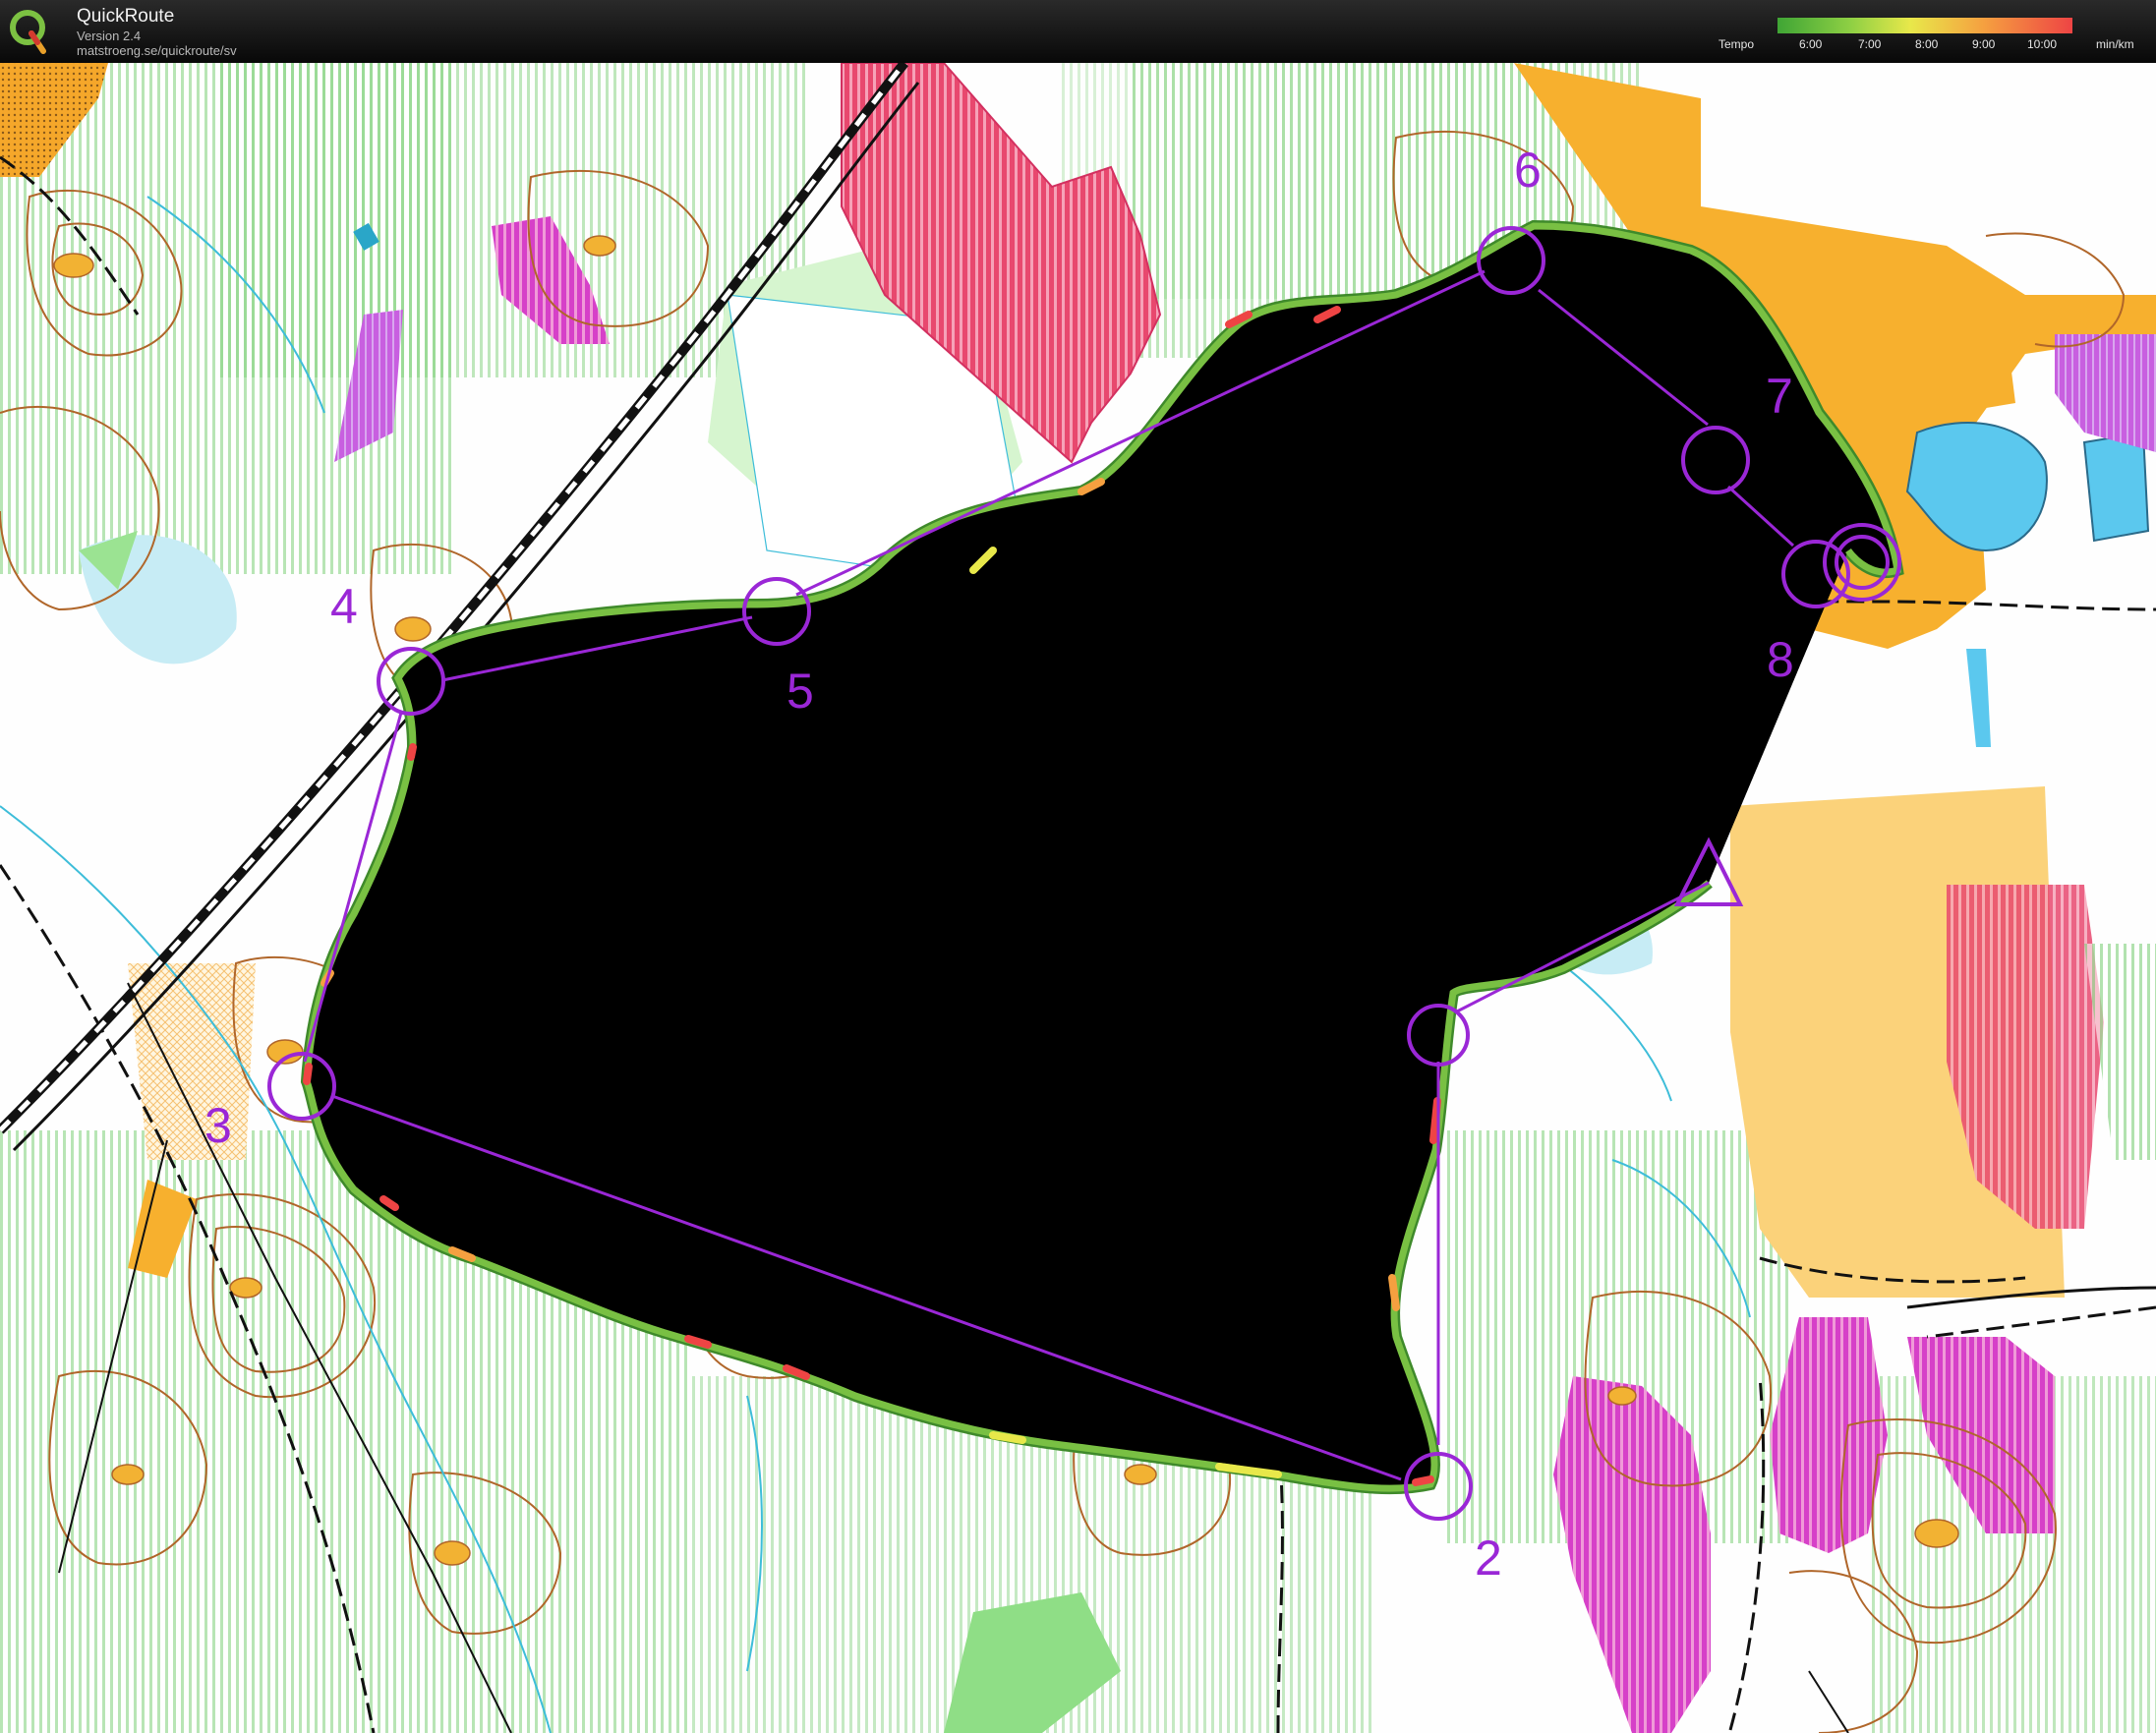 This screenshot has width=2156, height=1733. I want to click on control-number: 5, so click(800, 691).